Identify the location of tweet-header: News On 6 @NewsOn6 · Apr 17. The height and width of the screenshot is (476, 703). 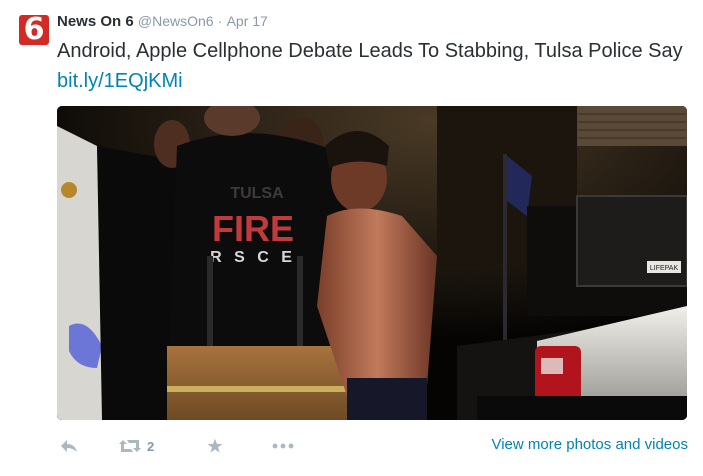
(162, 21).